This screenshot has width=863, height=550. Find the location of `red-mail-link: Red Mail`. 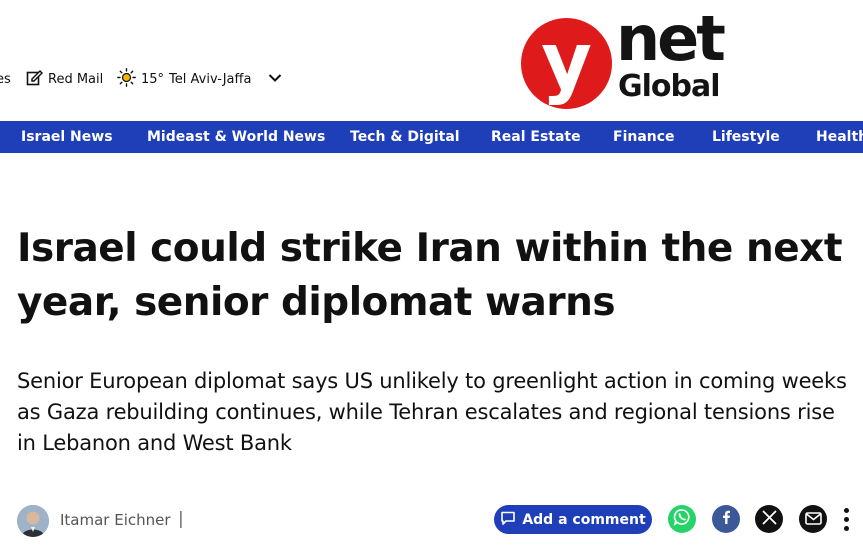

red-mail-link: Red Mail is located at coordinates (64, 79).